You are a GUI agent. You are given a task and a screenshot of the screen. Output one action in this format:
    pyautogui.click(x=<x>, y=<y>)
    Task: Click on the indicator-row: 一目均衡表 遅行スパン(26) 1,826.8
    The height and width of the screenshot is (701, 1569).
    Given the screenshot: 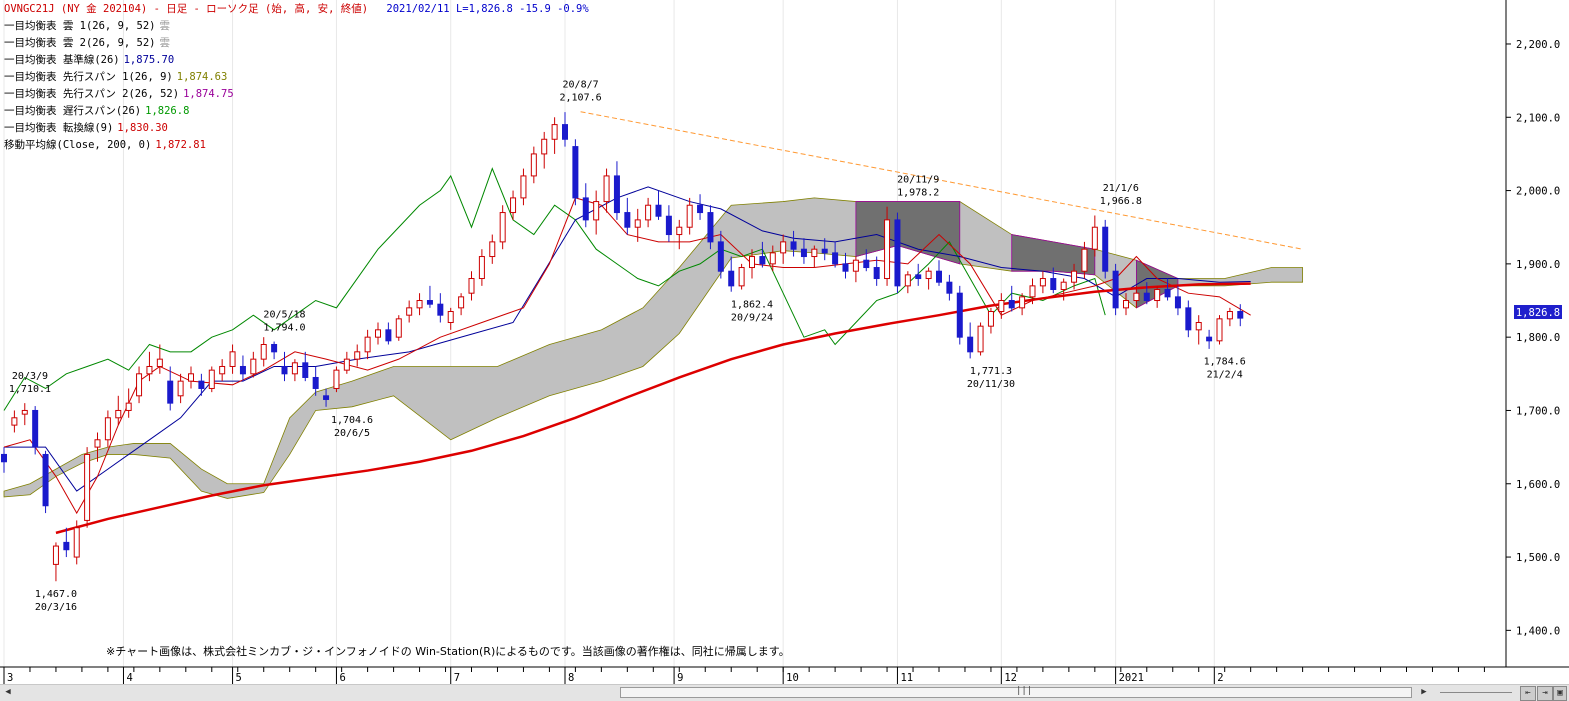 What is the action you would take?
    pyautogui.click(x=96, y=111)
    